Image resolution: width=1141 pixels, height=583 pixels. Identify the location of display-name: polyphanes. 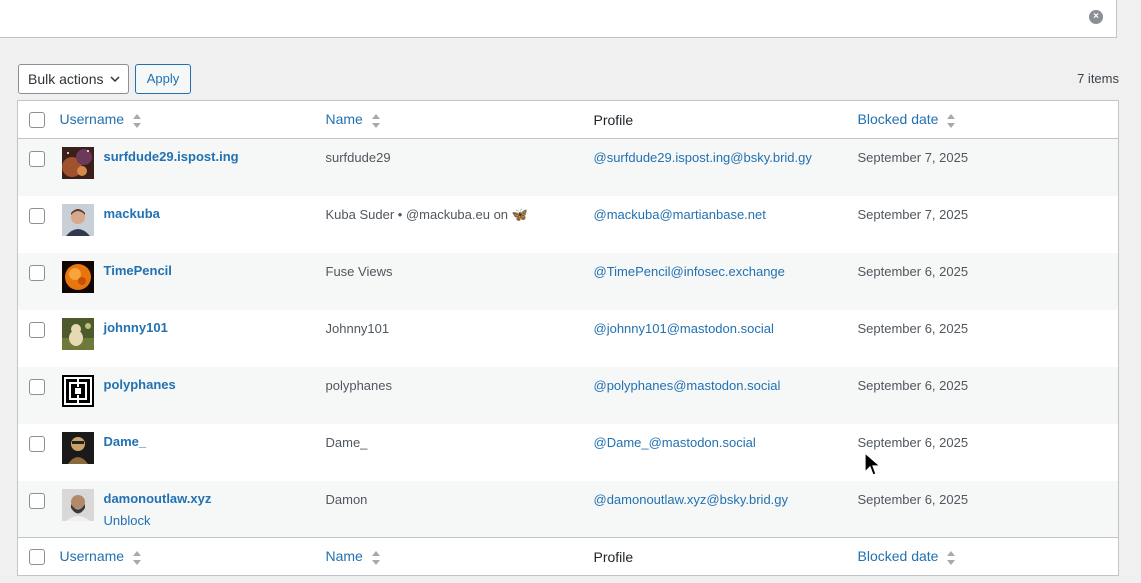
(359, 385).